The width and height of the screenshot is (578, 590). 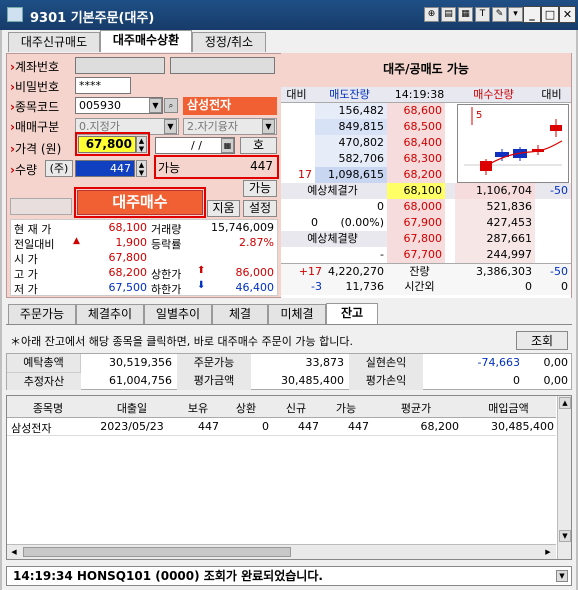 What do you see at coordinates (416, 159) in the screenshot?
I see `ask-price: 68,300` at bounding box center [416, 159].